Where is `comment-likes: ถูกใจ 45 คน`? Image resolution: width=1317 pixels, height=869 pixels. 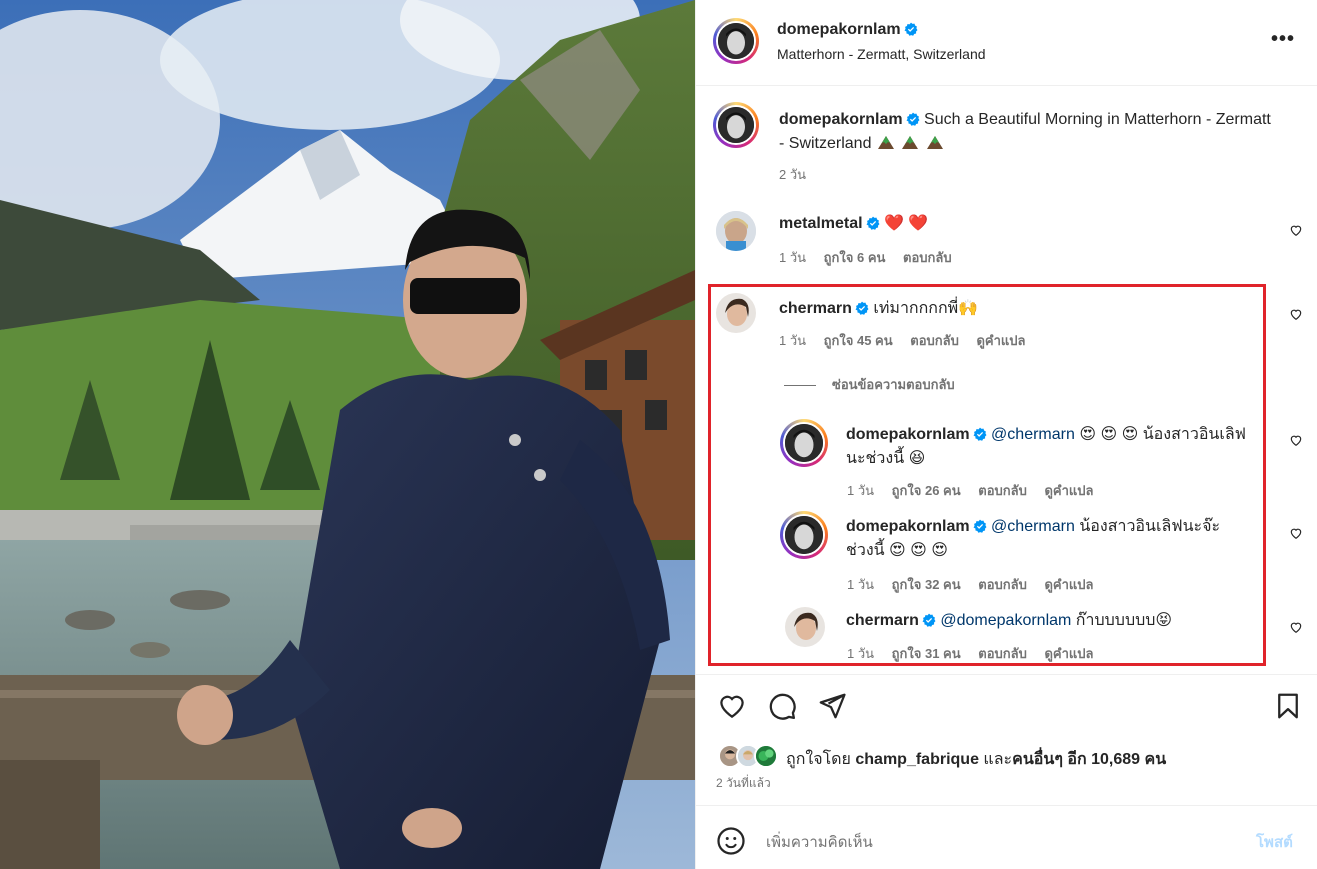 comment-likes: ถูกใจ 45 คน is located at coordinates (858, 340).